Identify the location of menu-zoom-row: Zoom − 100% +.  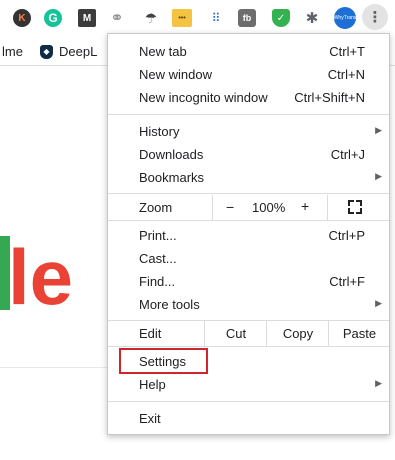
(248, 207).